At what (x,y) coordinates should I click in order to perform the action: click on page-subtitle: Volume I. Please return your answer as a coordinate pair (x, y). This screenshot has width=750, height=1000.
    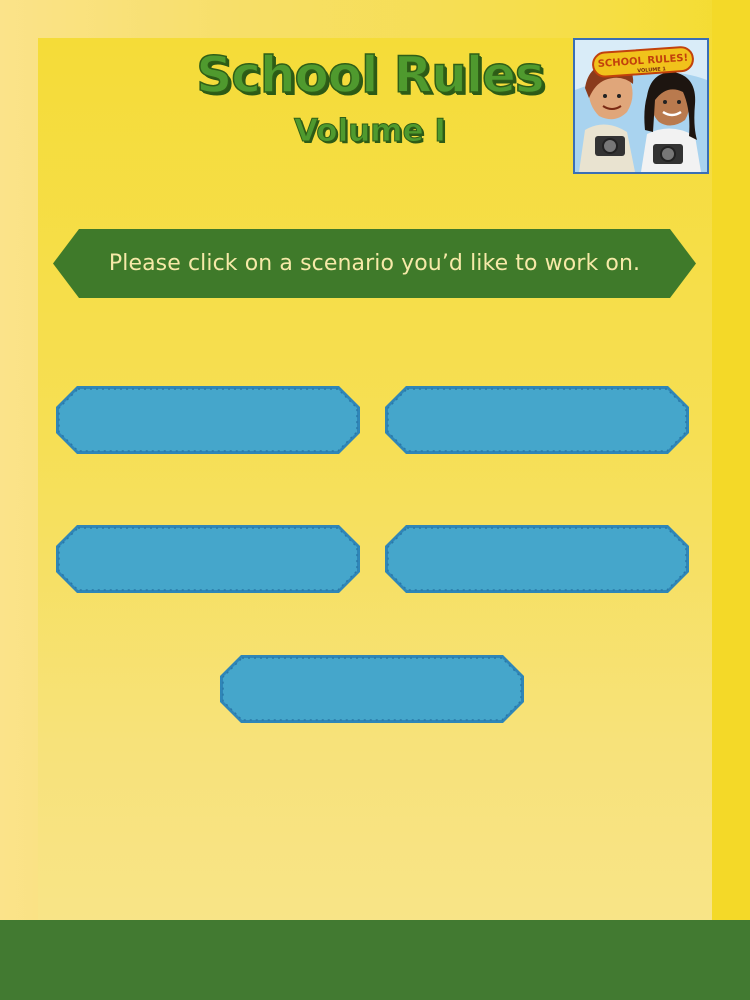
    Looking at the image, I should click on (370, 131).